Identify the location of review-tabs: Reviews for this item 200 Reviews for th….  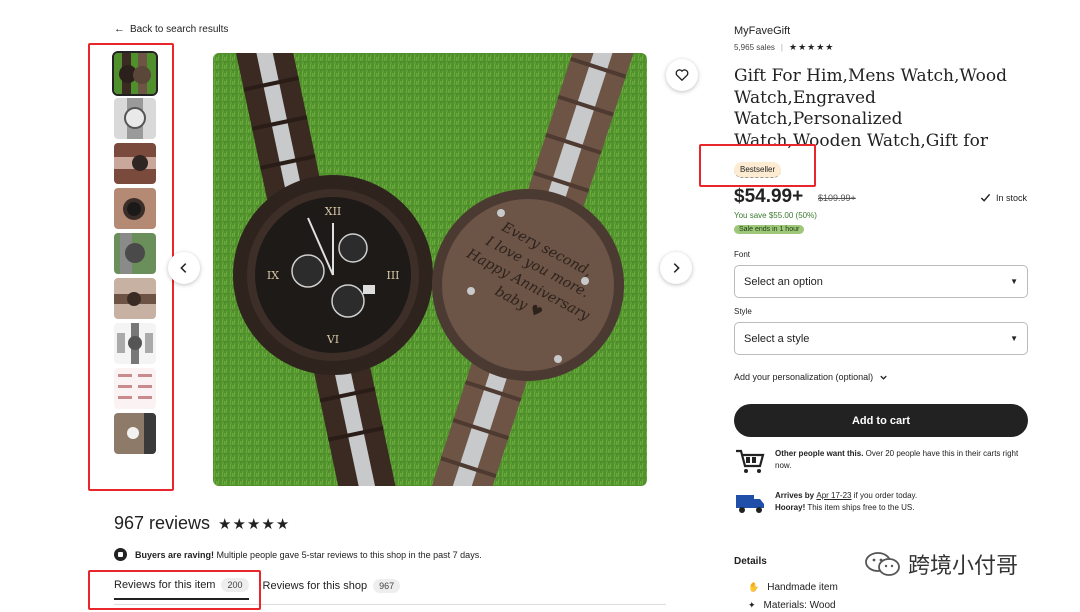
(257, 589).